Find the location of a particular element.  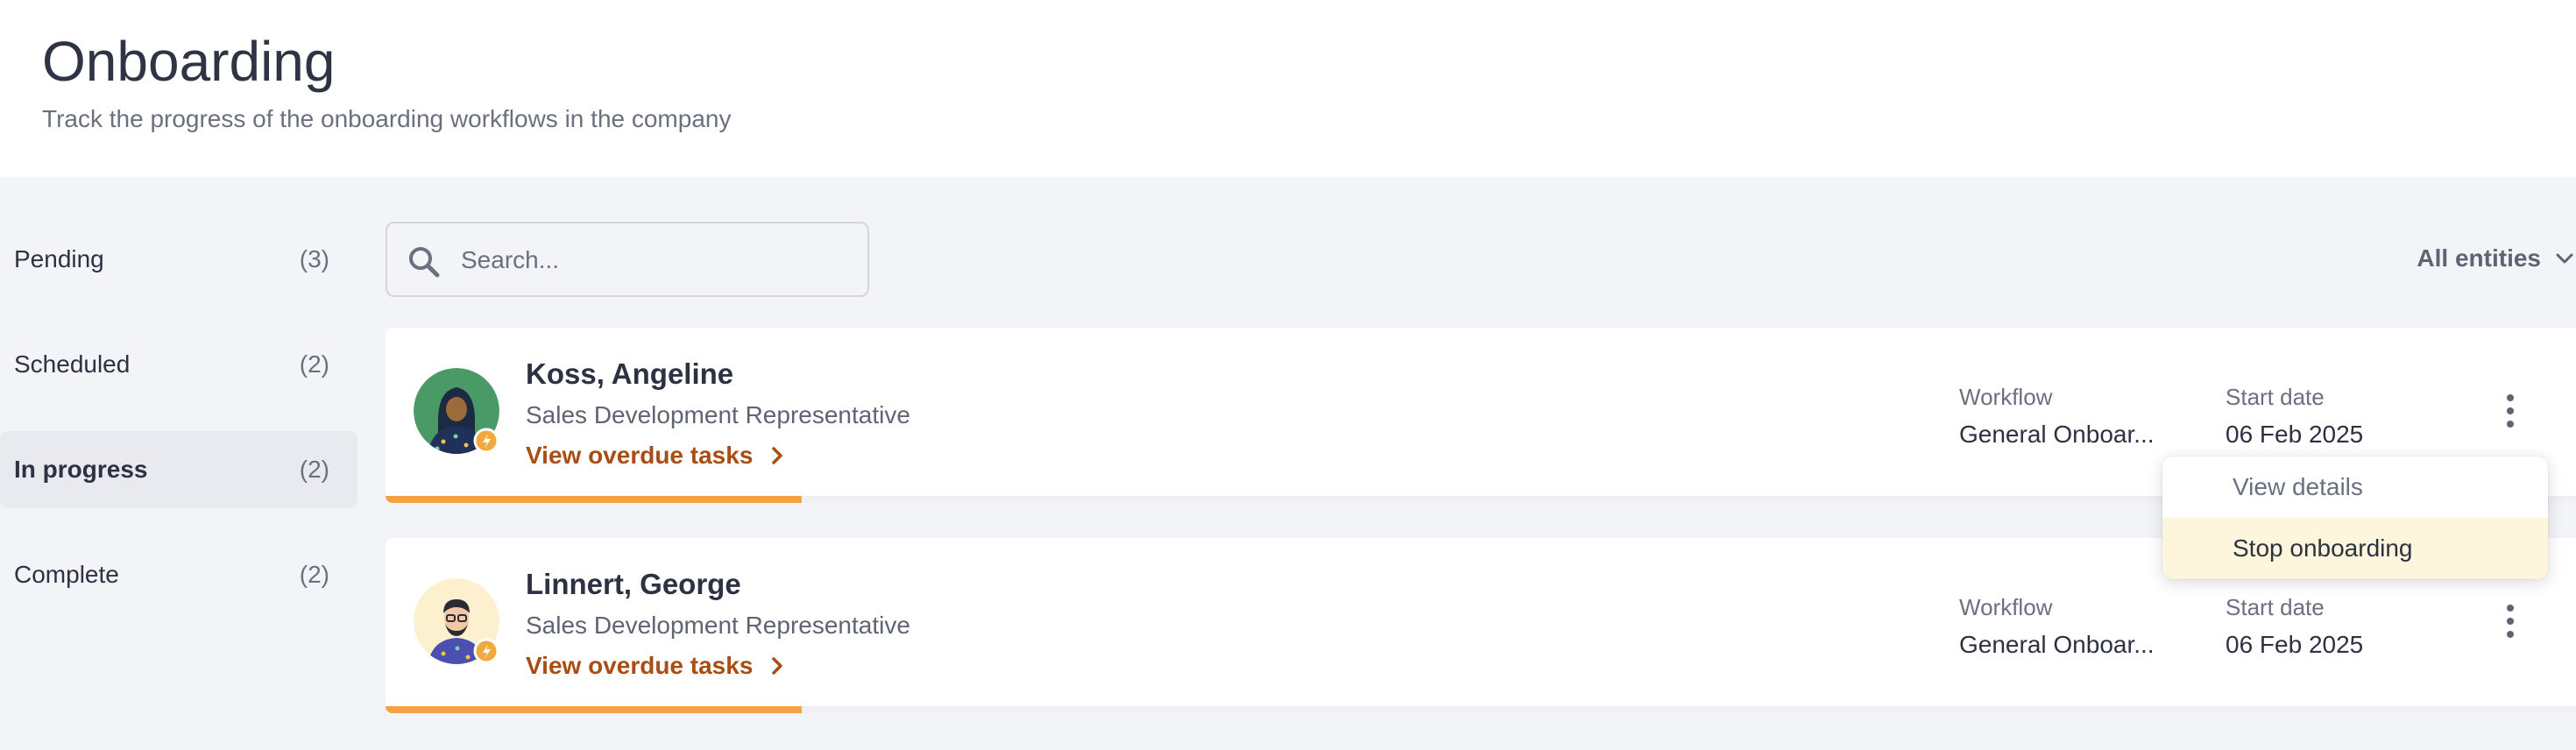

menu-item-label: Stop onboarding is located at coordinates (2323, 548).